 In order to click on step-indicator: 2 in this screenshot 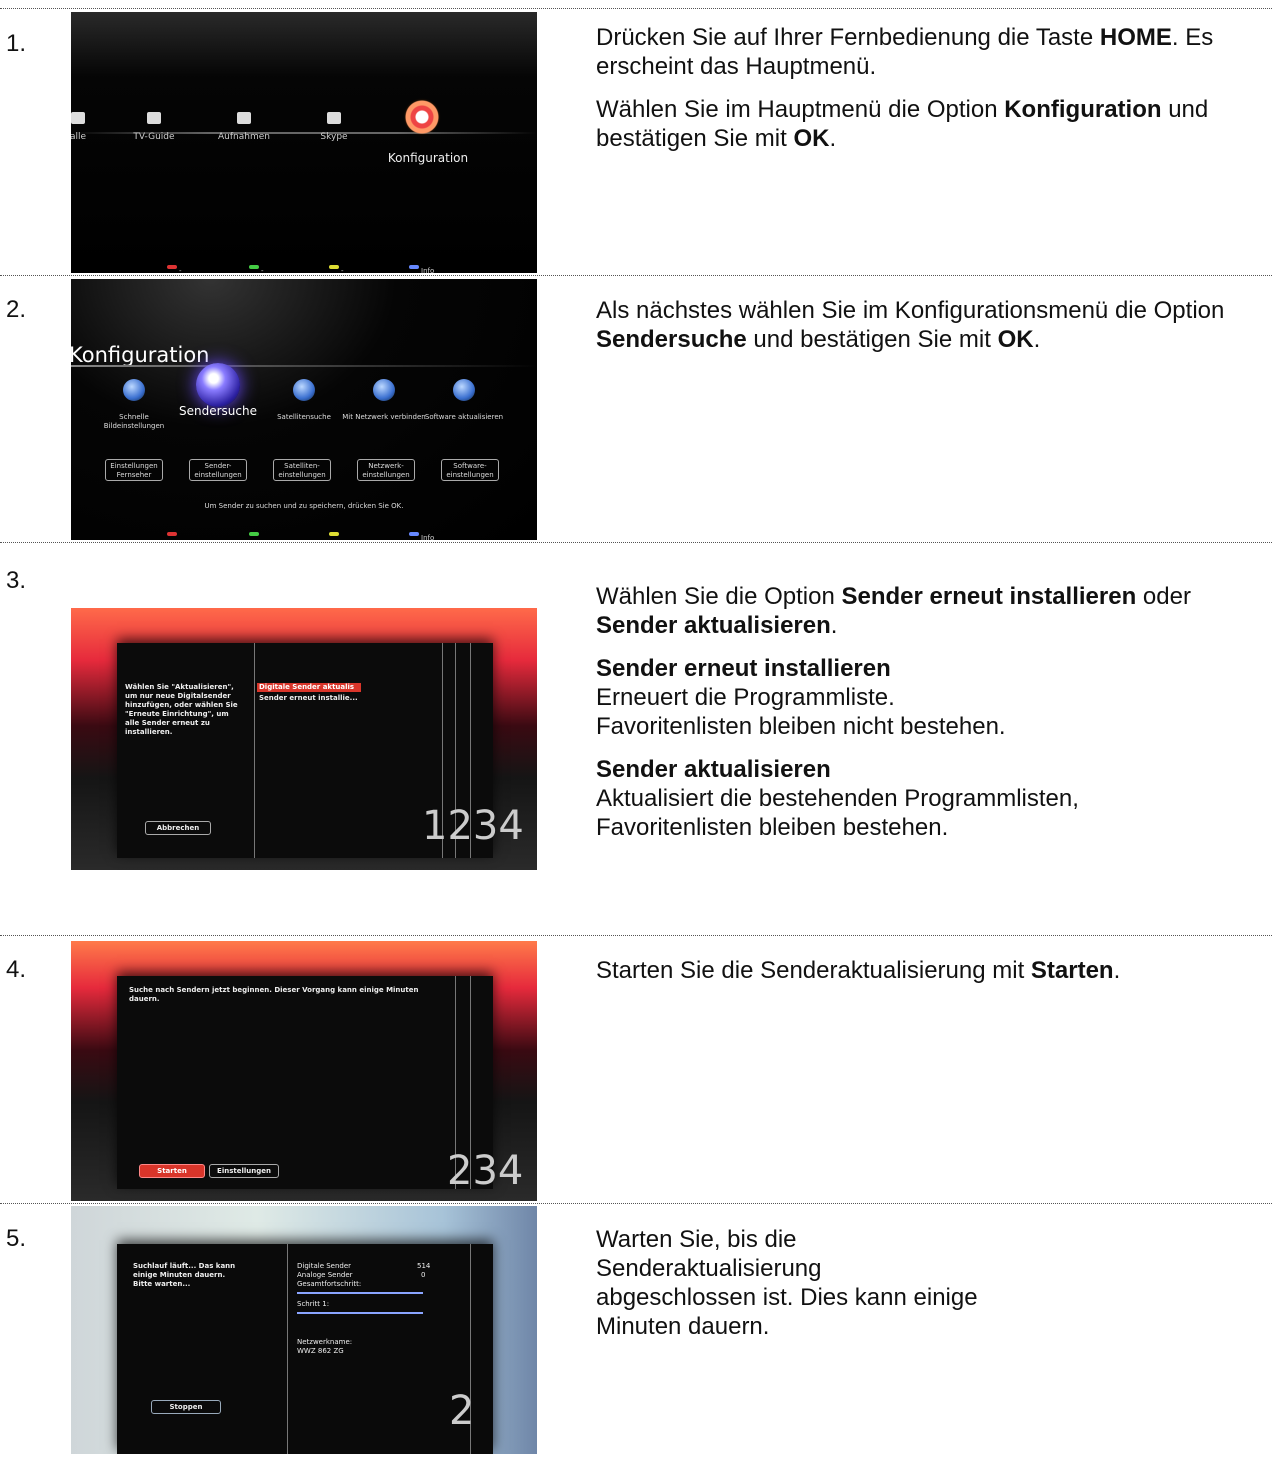, I will do `click(462, 1411)`.